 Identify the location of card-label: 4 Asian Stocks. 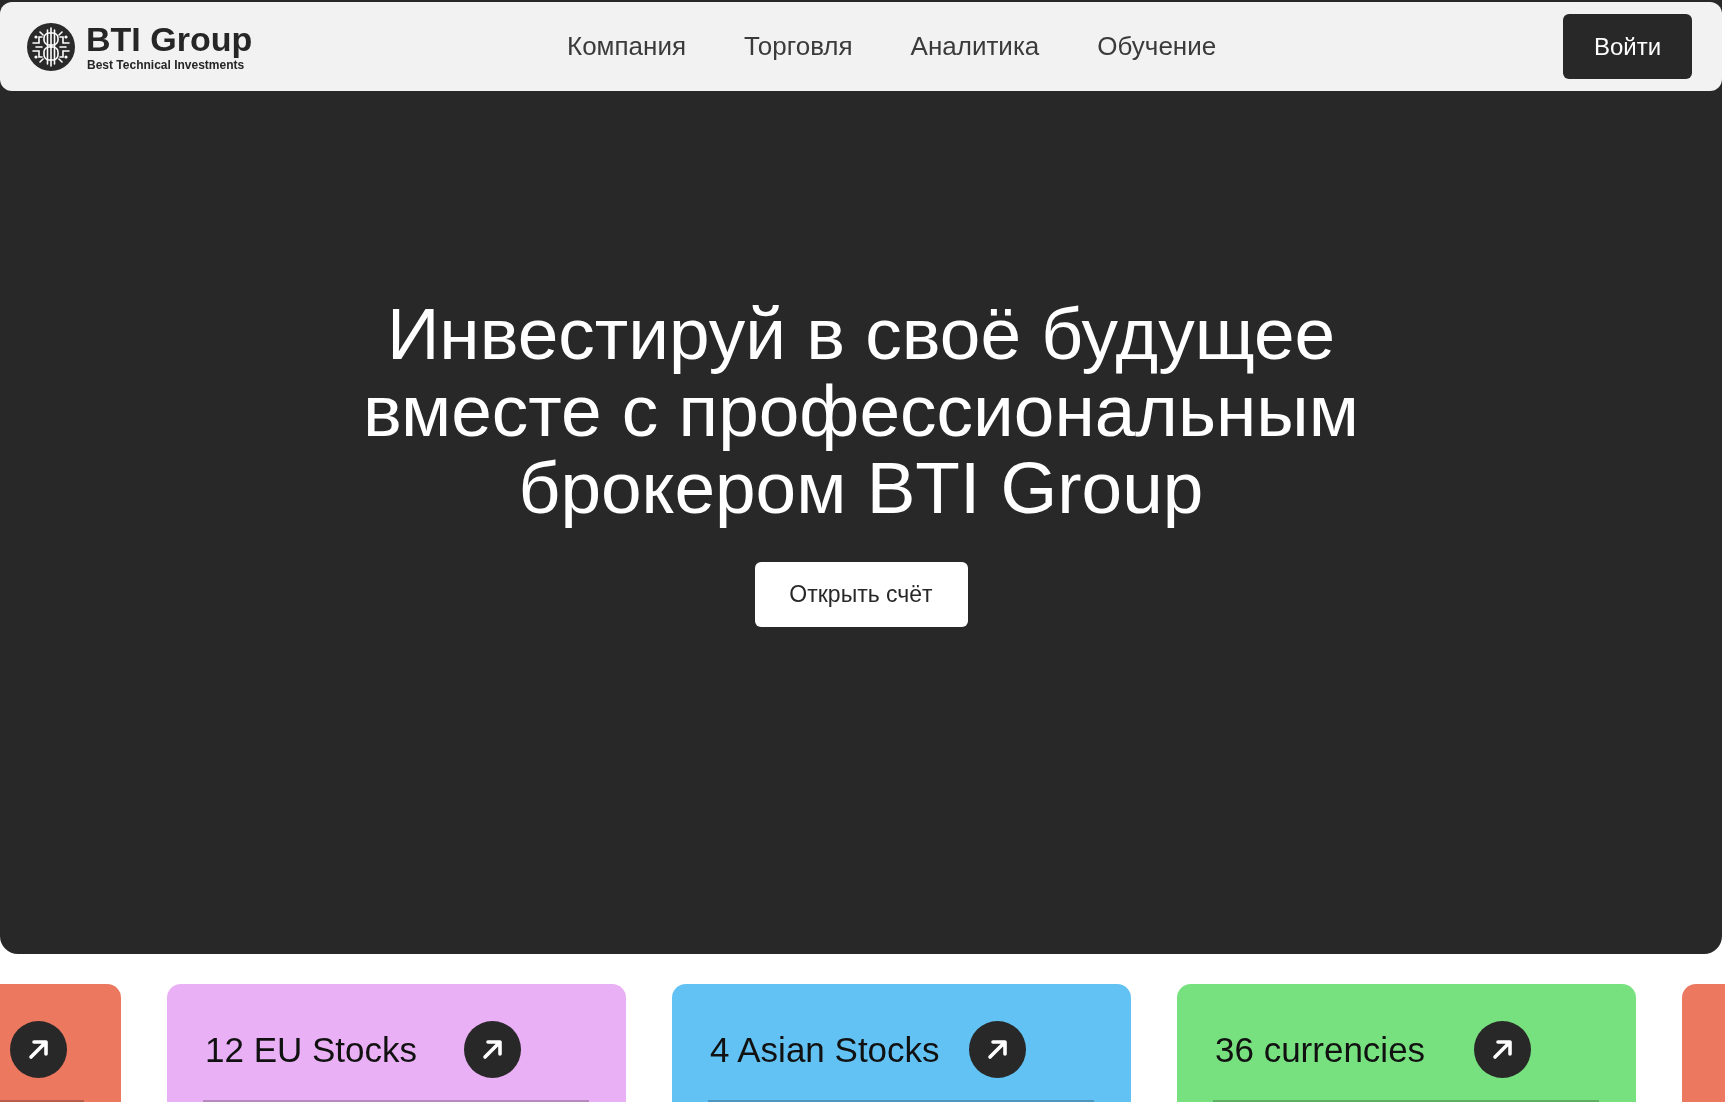
(825, 1049).